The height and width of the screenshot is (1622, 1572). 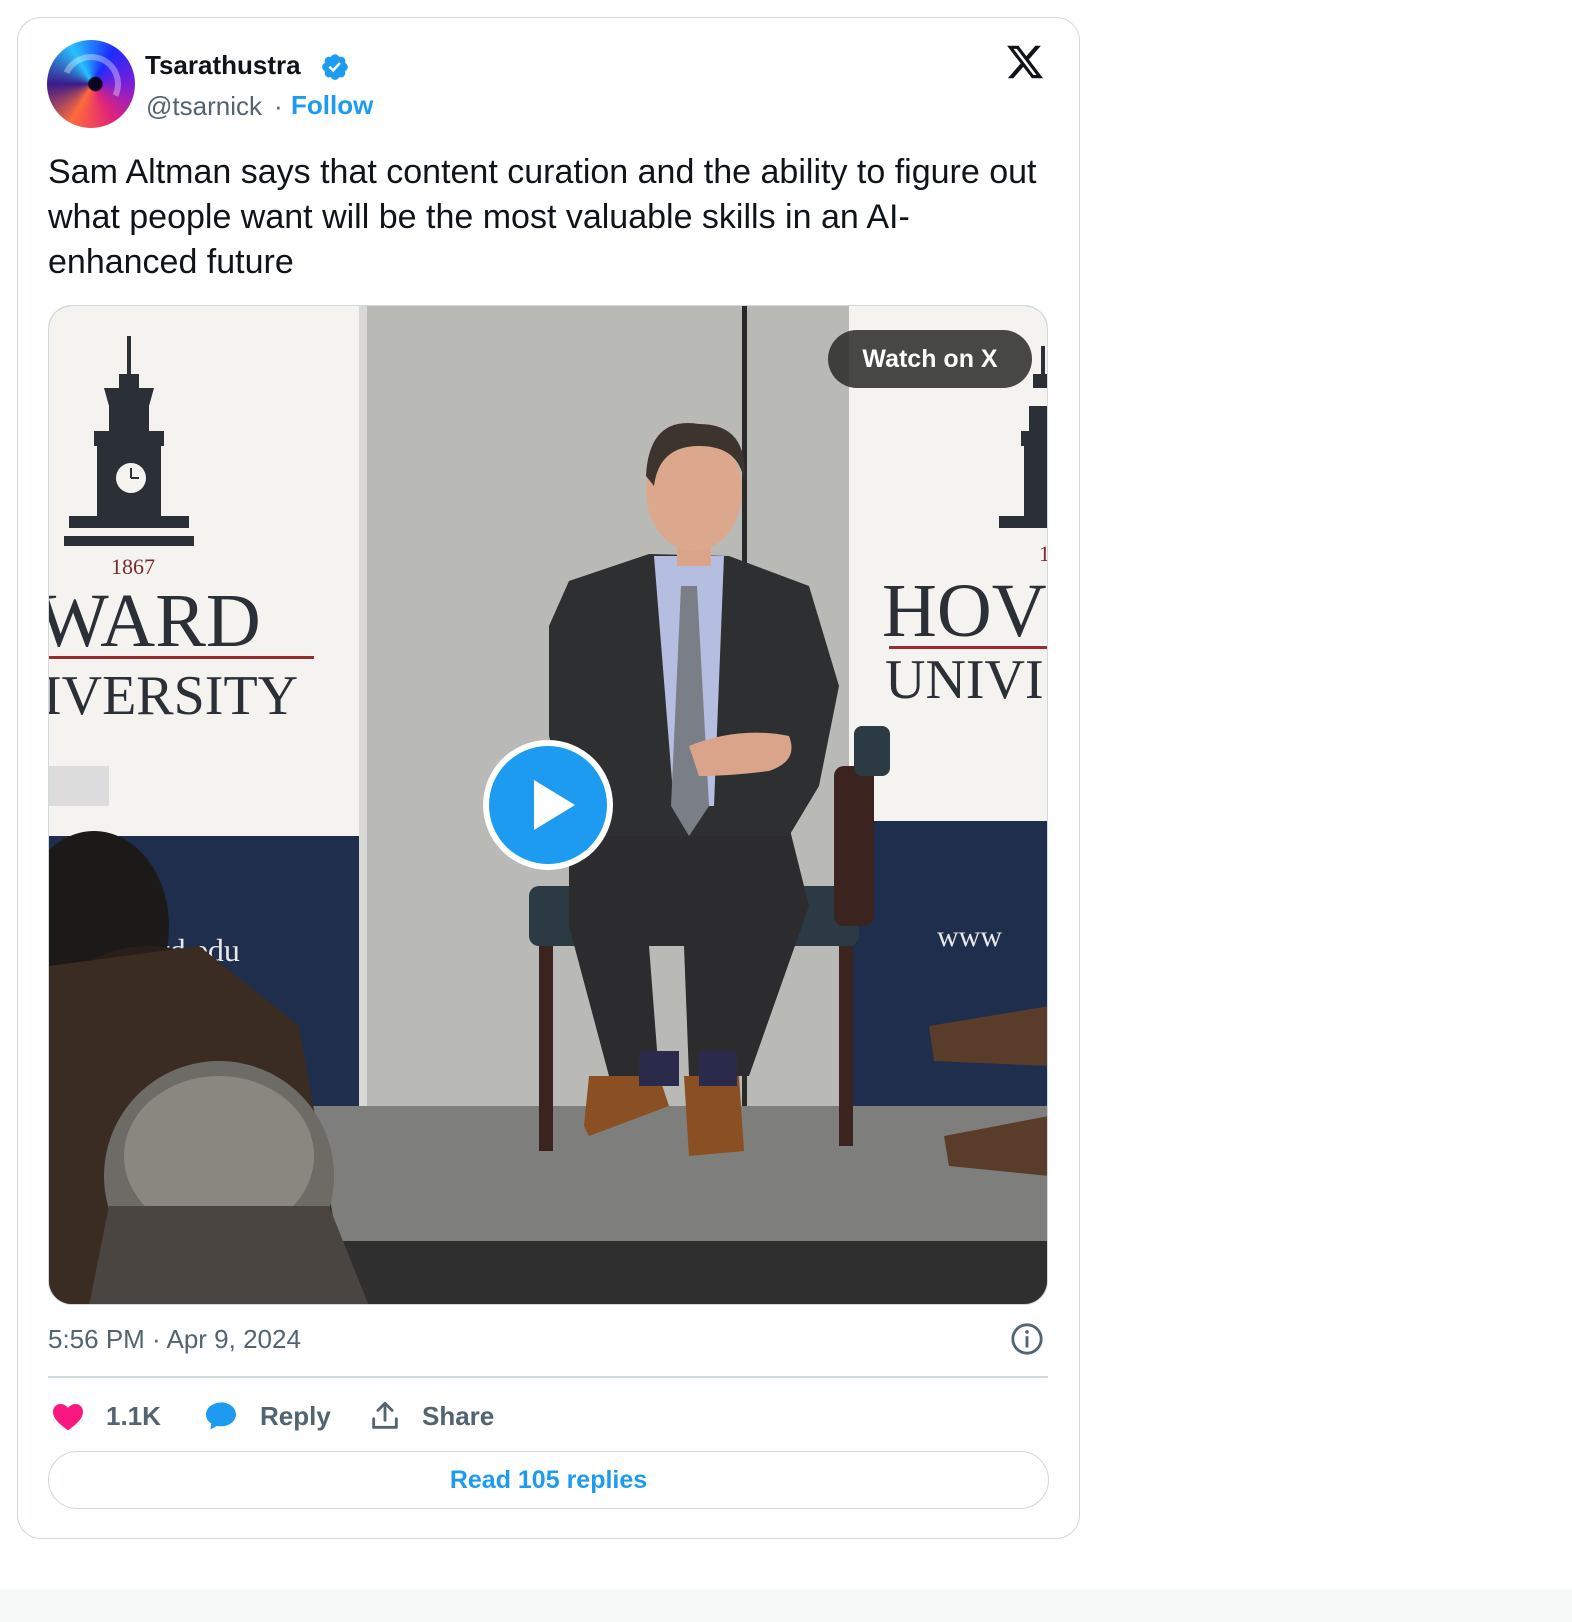 What do you see at coordinates (964, 680) in the screenshot?
I see `banner-right-line2: UNIVI` at bounding box center [964, 680].